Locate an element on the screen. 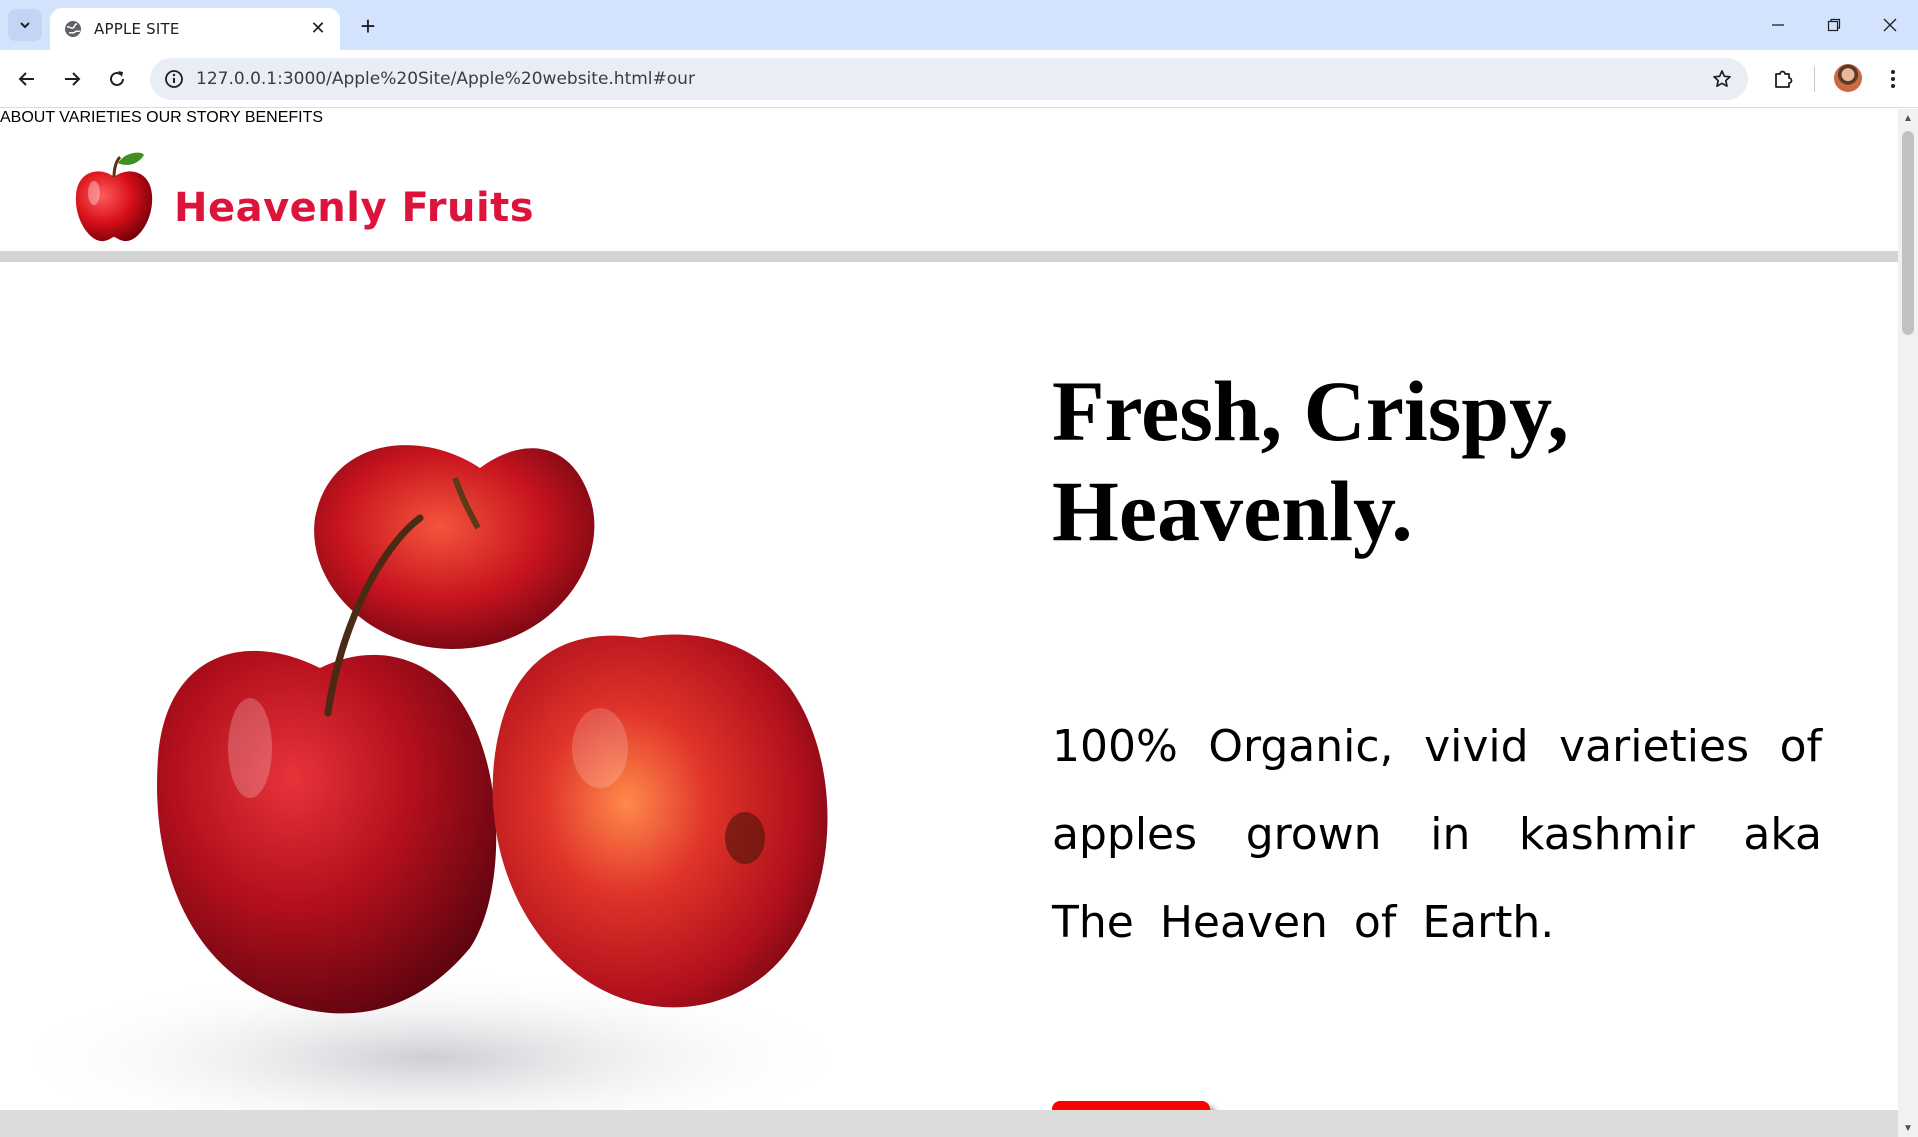 The width and height of the screenshot is (1918, 1137). nav-link-our-story: OUR STORY is located at coordinates (193, 117).